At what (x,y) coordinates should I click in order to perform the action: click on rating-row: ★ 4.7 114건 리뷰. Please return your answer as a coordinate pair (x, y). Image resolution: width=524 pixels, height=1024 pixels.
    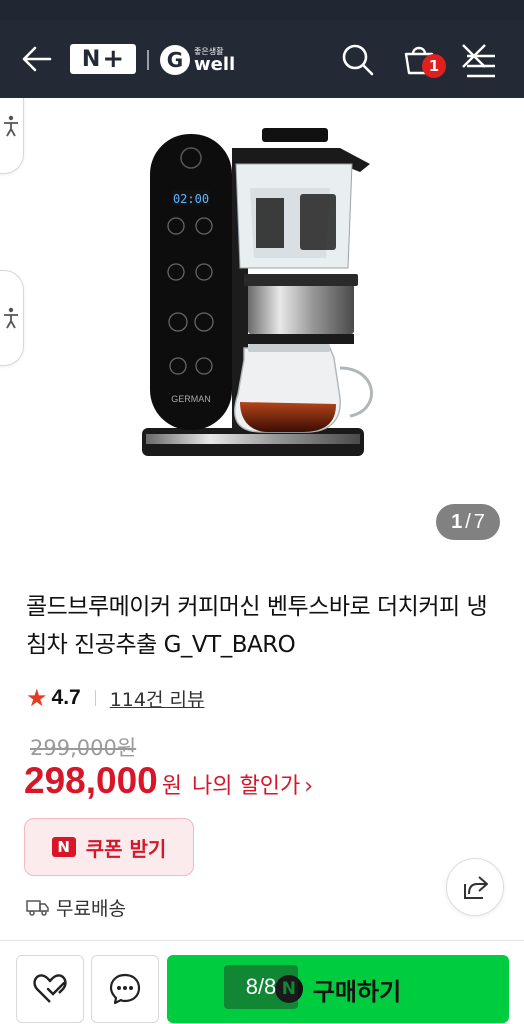
    Looking at the image, I should click on (115, 698).